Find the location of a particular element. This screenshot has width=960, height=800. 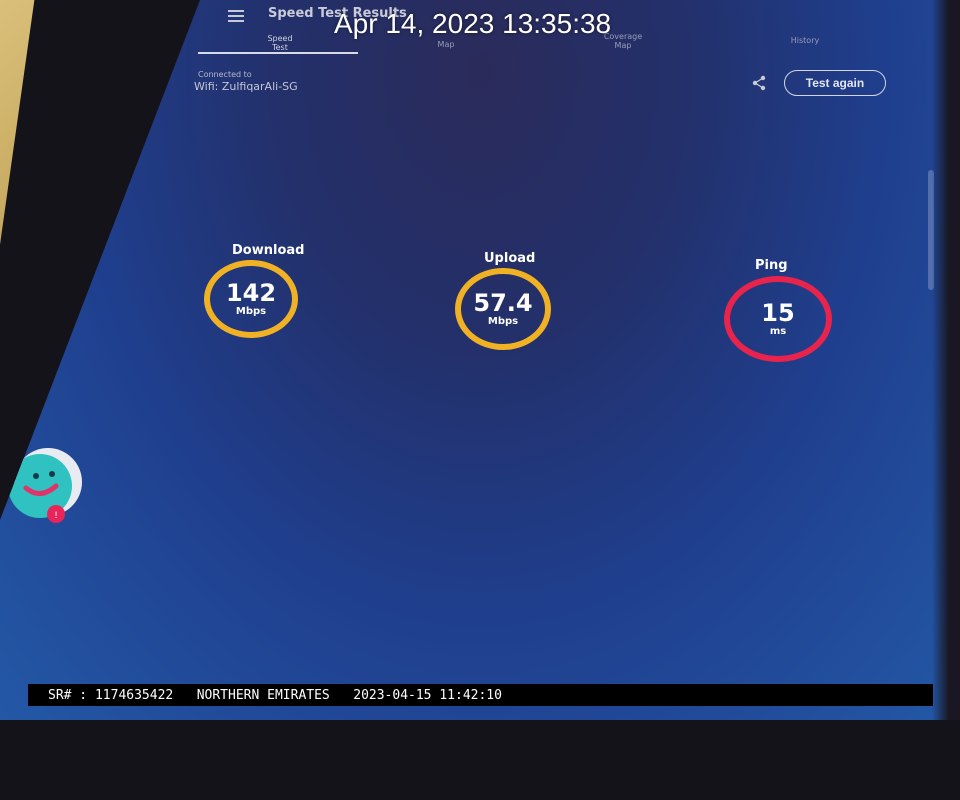

download-gauge: 142 Mbps is located at coordinates (251, 299).